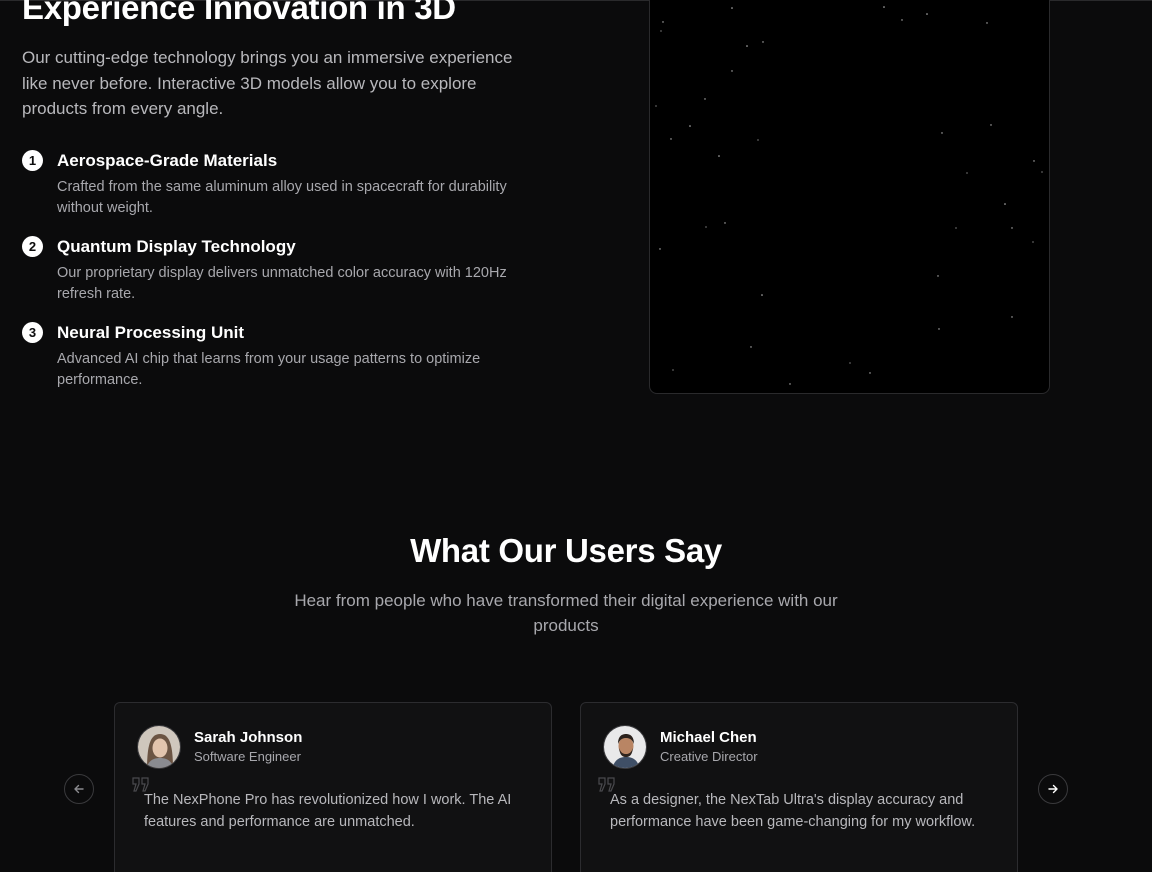 This screenshot has height=872, width=1152. Describe the element at coordinates (32, 160) in the screenshot. I see `feature-number-badge: 1` at that location.